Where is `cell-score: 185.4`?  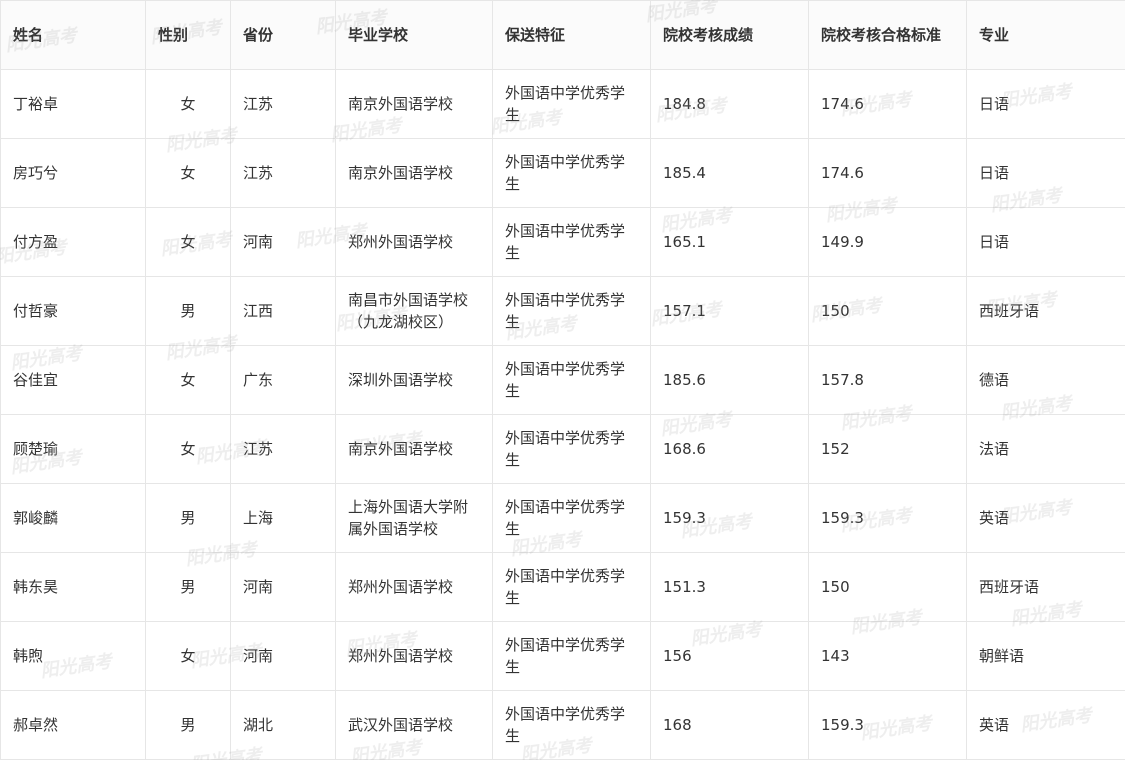
cell-score: 185.4 is located at coordinates (729, 173).